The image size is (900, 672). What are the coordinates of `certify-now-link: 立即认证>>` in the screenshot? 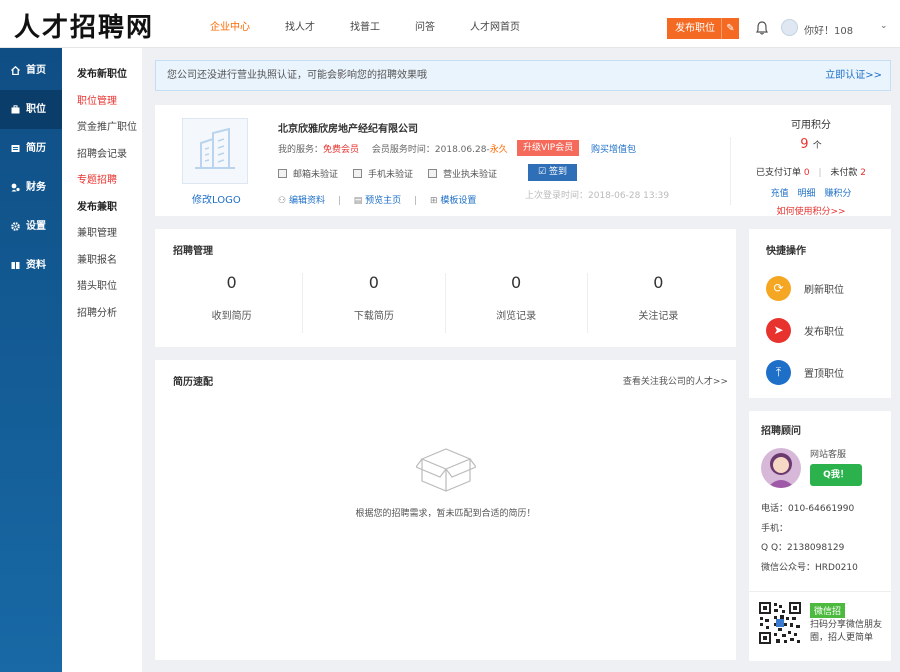 It's located at (853, 75).